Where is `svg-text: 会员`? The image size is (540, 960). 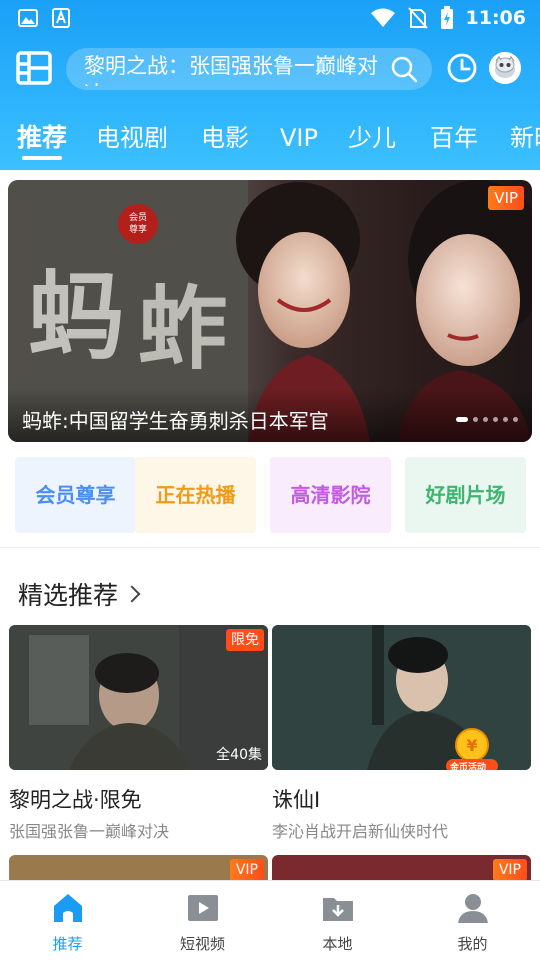 svg-text: 会员 is located at coordinates (138, 217).